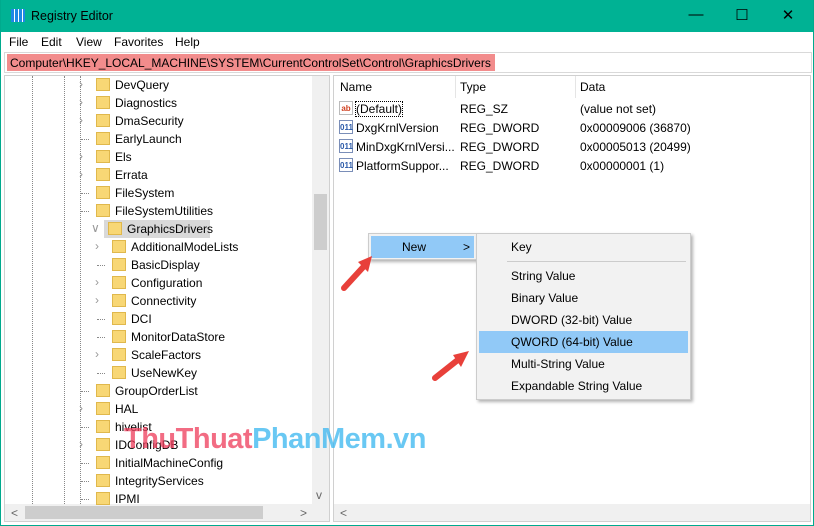 Image resolution: width=814 pixels, height=526 pixels. Describe the element at coordinates (187, 42) in the screenshot. I see `menu-help: Help` at that location.